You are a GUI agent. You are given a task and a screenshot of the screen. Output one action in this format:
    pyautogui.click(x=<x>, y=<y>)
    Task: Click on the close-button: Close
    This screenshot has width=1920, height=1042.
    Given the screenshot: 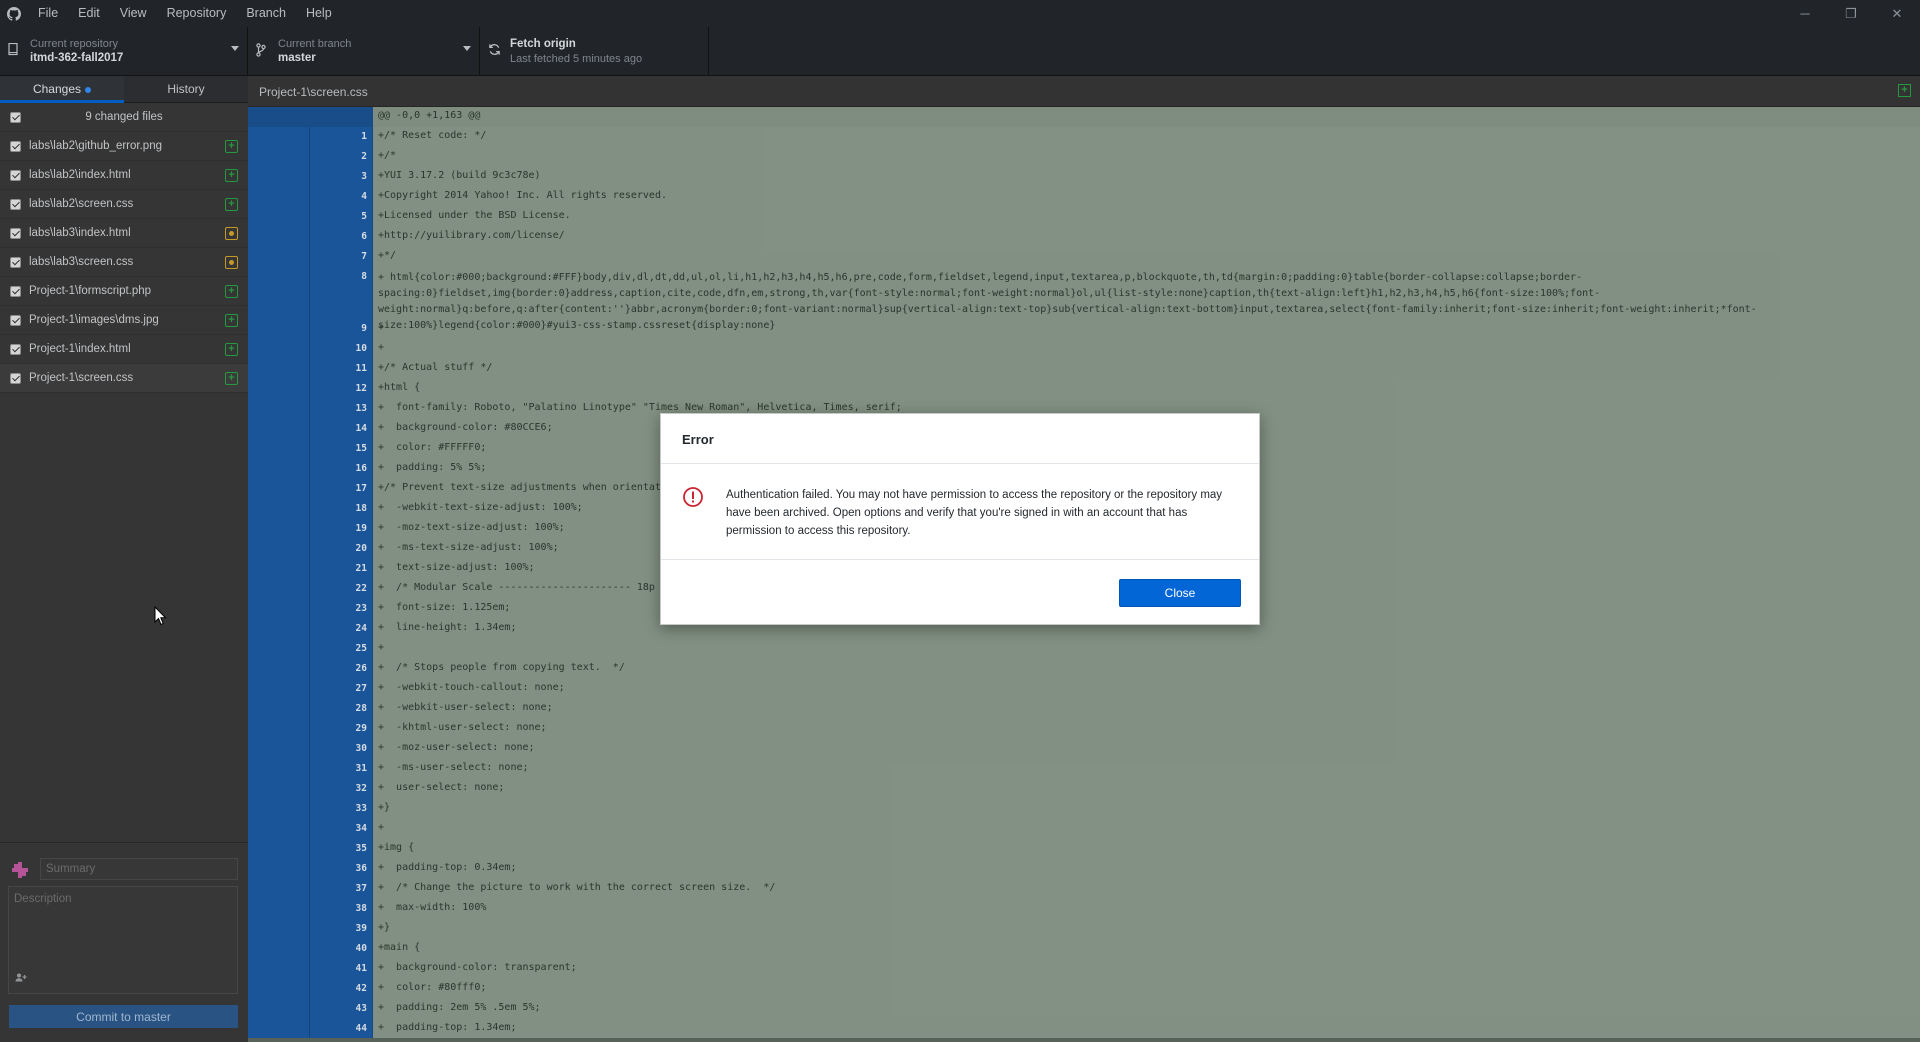 What is the action you would take?
    pyautogui.click(x=1180, y=593)
    